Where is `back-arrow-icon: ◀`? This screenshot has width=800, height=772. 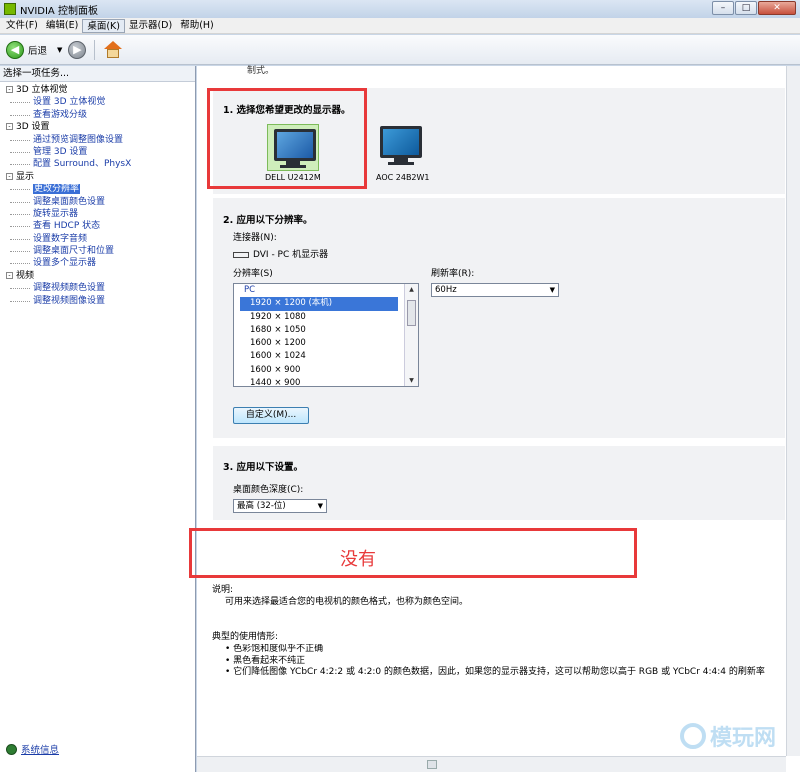 back-arrow-icon: ◀ is located at coordinates (15, 49).